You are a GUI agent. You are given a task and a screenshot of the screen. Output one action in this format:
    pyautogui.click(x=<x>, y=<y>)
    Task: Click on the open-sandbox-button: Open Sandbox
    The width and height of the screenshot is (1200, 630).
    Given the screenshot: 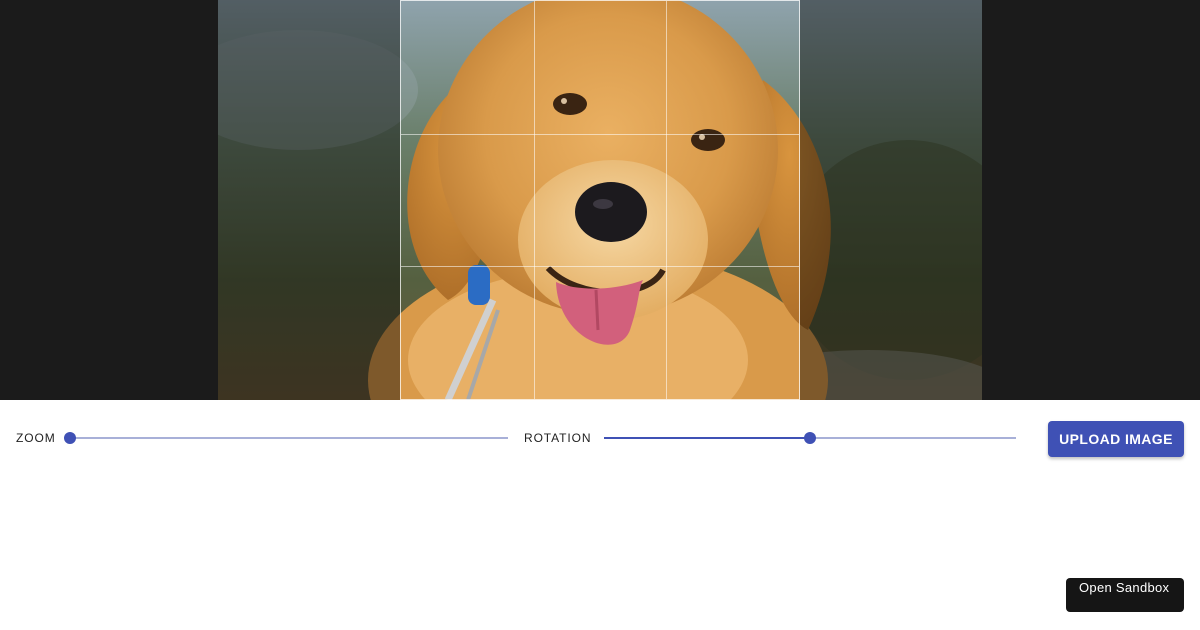 What is the action you would take?
    pyautogui.click(x=1125, y=595)
    